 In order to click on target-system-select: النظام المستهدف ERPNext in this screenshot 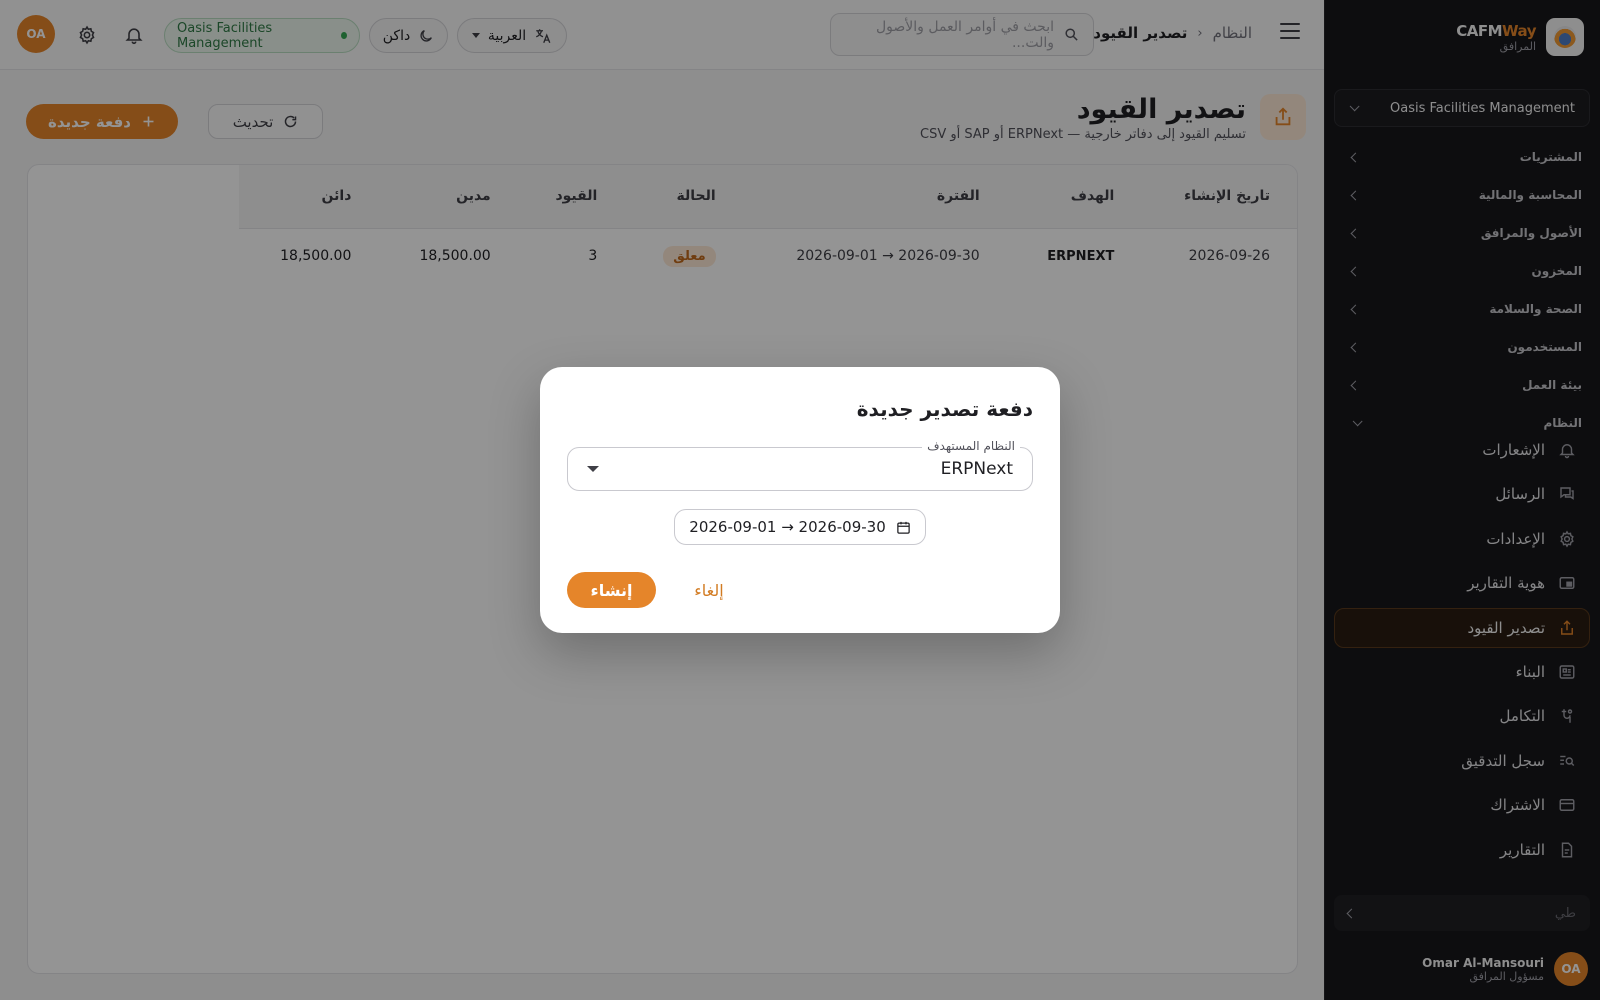, I will do `click(800, 465)`.